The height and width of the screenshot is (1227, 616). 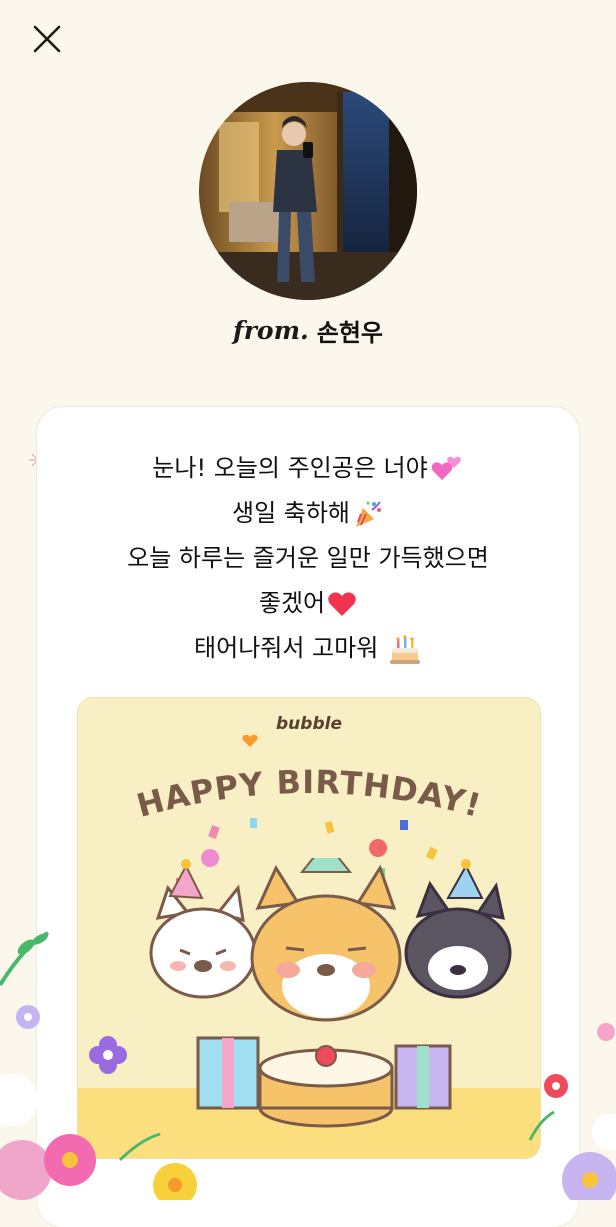 I want to click on close-button, so click(x=47, y=39).